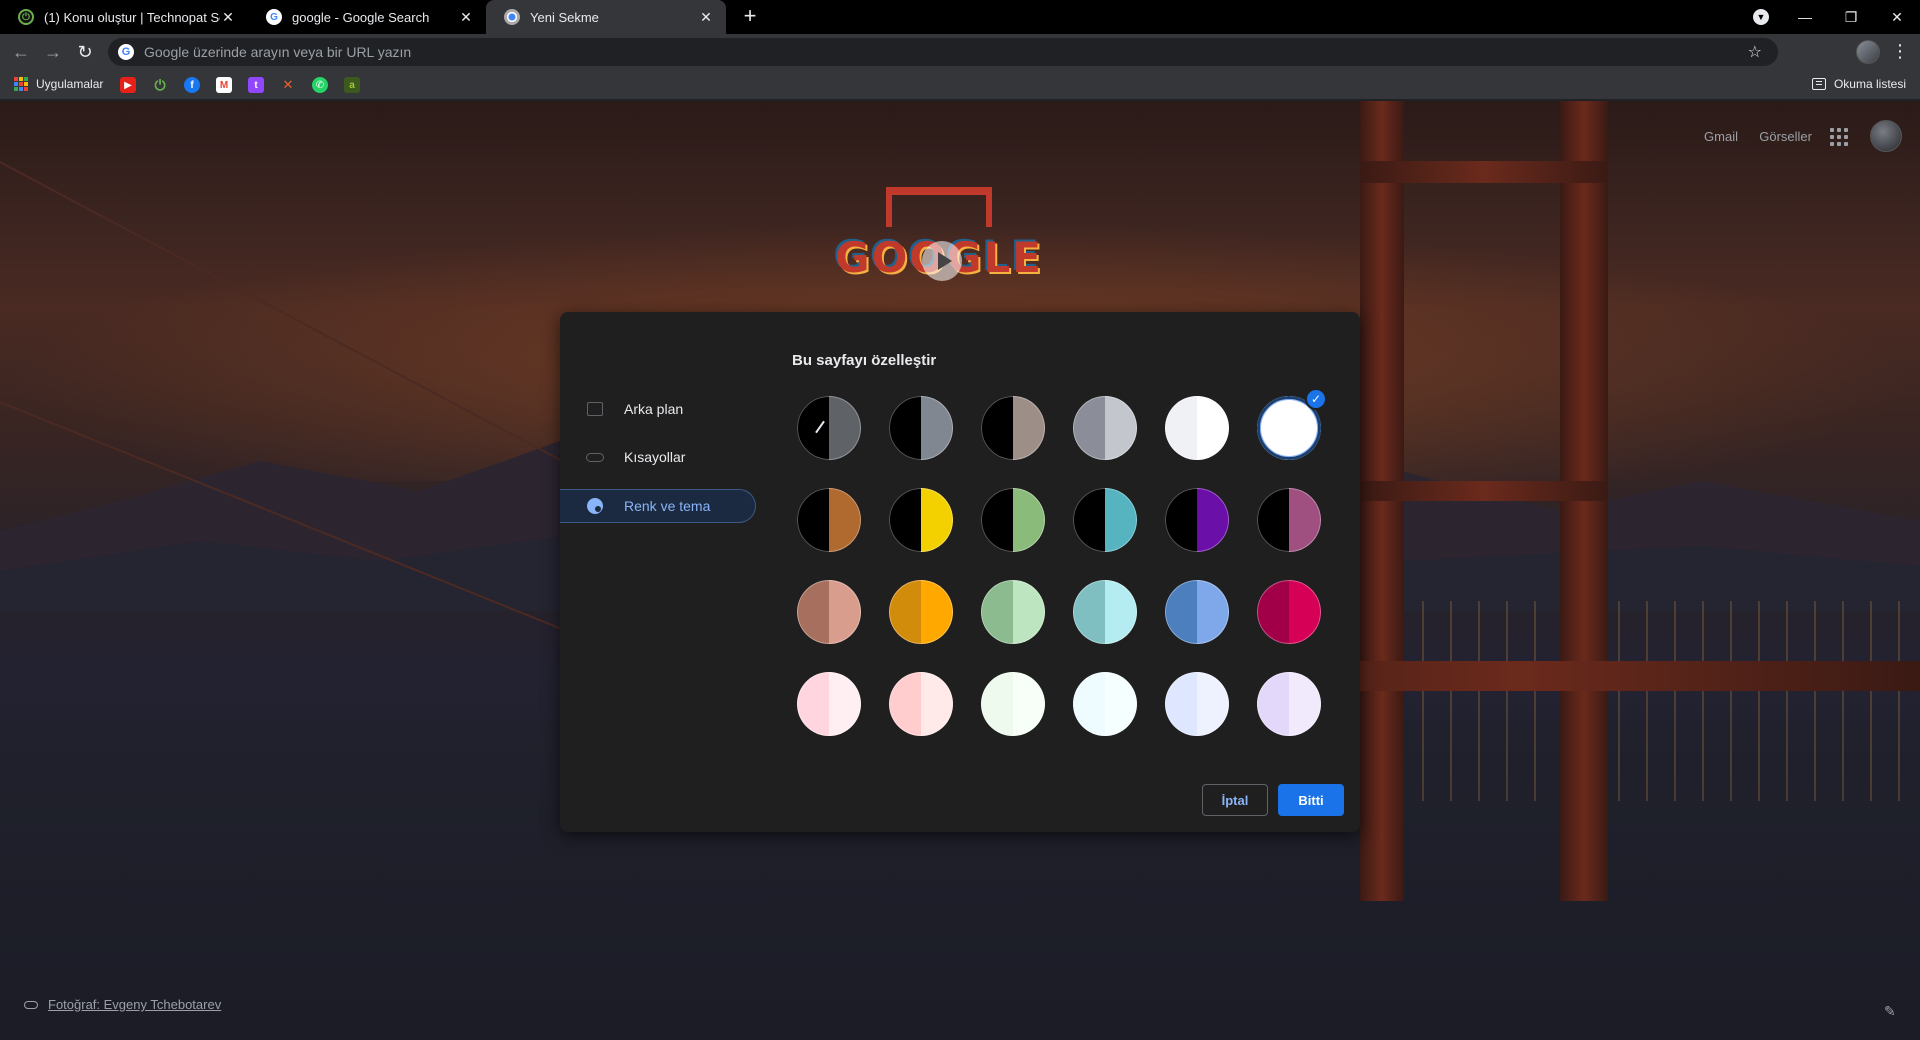 The image size is (1920, 1040). I want to click on google-doodle: GOOGLE, so click(939, 252).